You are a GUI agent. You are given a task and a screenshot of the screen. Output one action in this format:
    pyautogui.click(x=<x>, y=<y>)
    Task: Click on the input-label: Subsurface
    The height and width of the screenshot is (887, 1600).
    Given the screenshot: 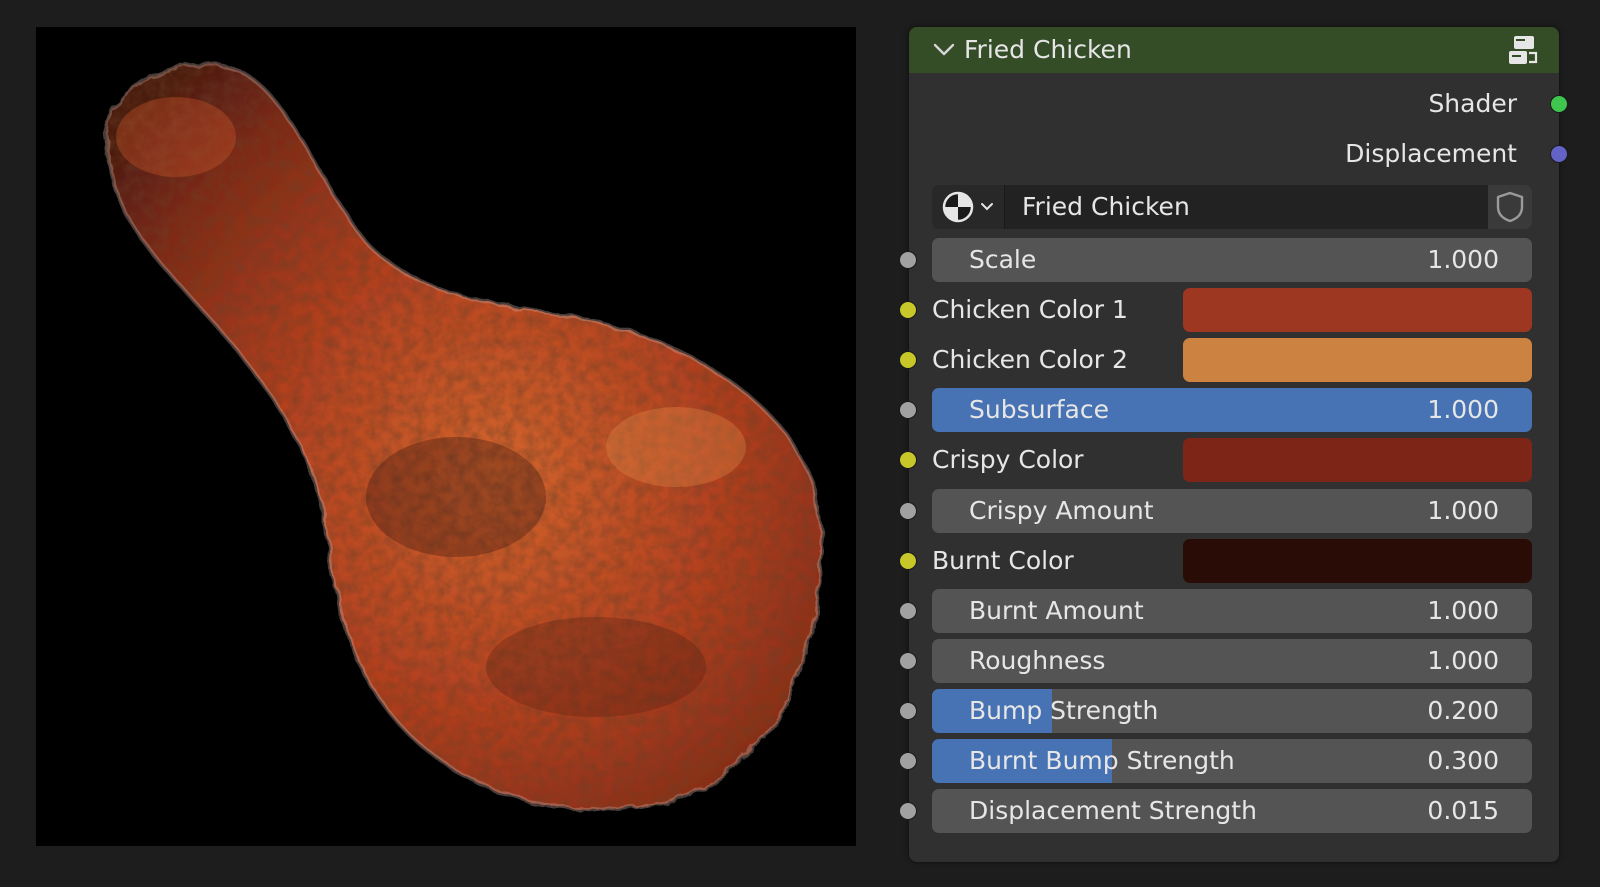 What is the action you would take?
    pyautogui.click(x=1039, y=410)
    